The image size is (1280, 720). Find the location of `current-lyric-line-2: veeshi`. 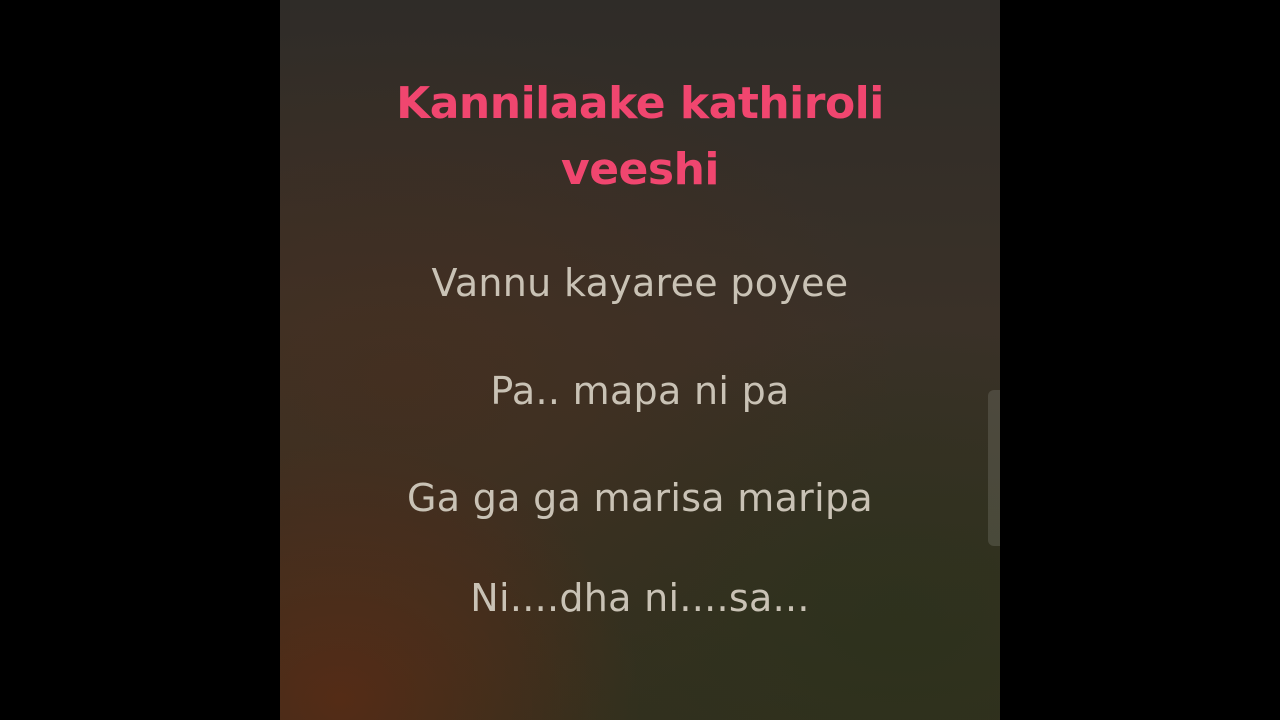

current-lyric-line-2: veeshi is located at coordinates (640, 169).